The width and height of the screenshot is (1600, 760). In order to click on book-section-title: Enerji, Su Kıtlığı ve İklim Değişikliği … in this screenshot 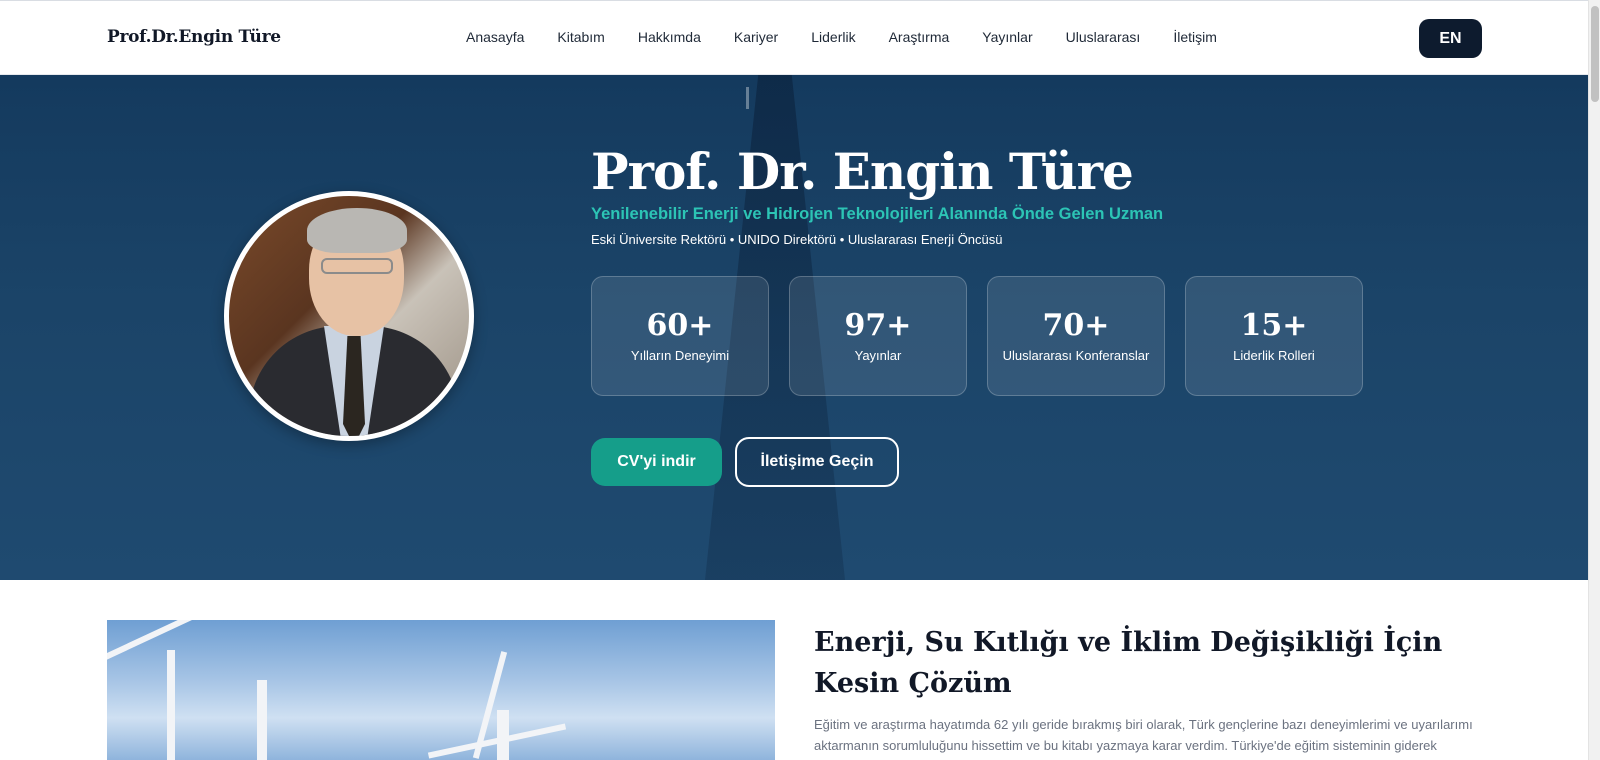, I will do `click(1128, 663)`.